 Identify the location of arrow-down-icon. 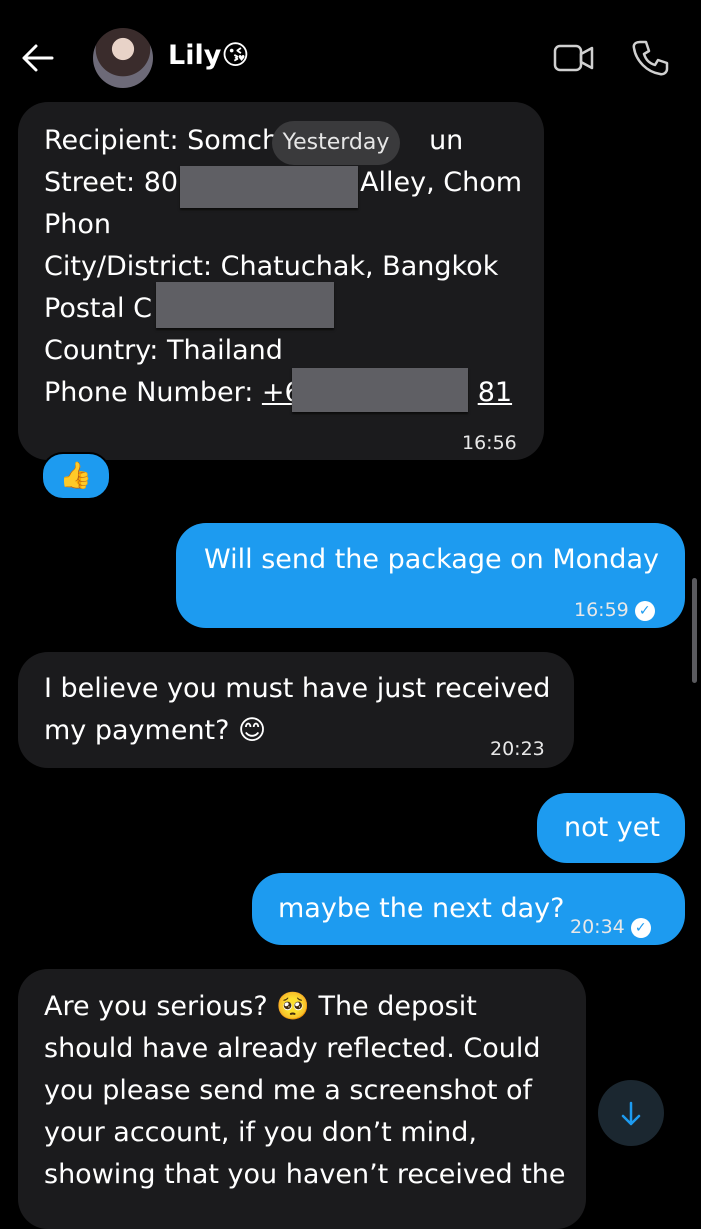
(631, 1113).